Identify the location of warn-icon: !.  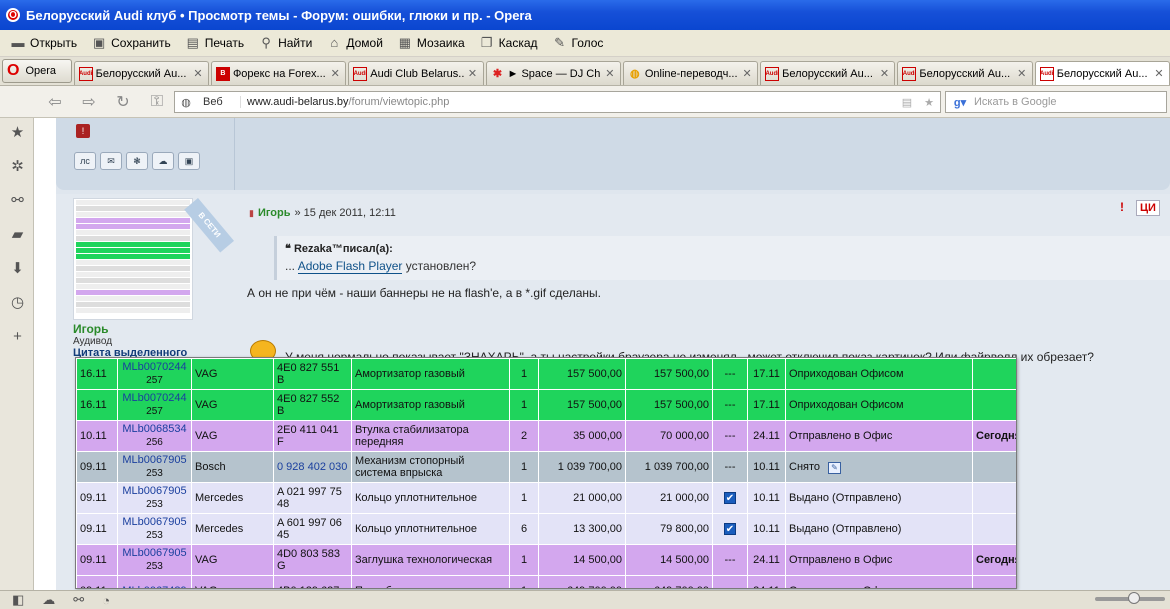
(1122, 208).